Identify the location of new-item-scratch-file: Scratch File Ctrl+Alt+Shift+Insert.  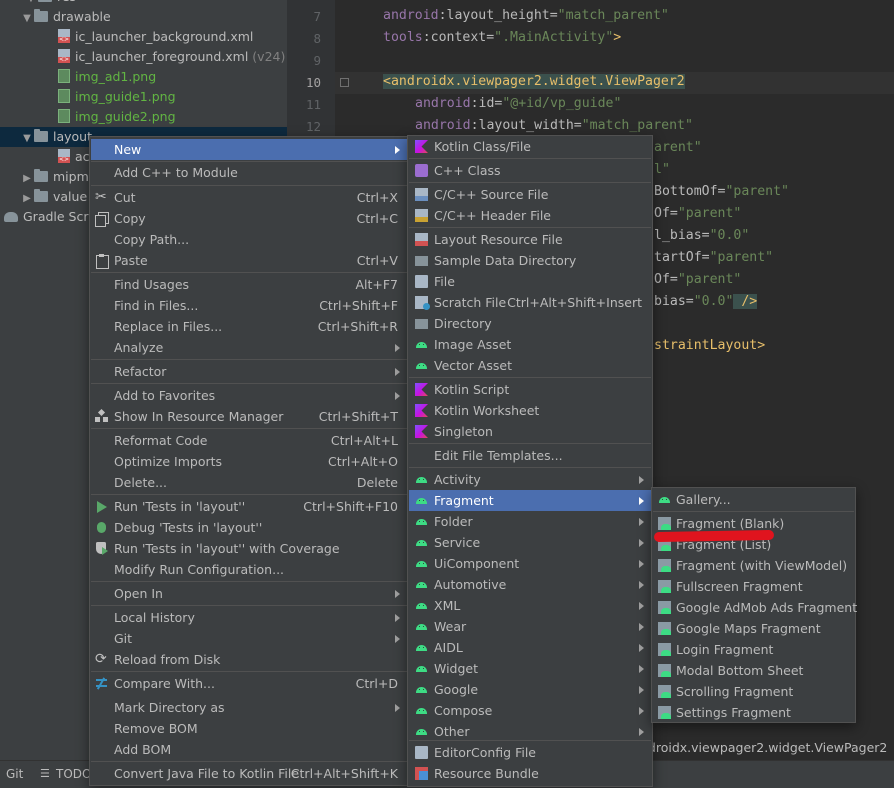
(530, 302).